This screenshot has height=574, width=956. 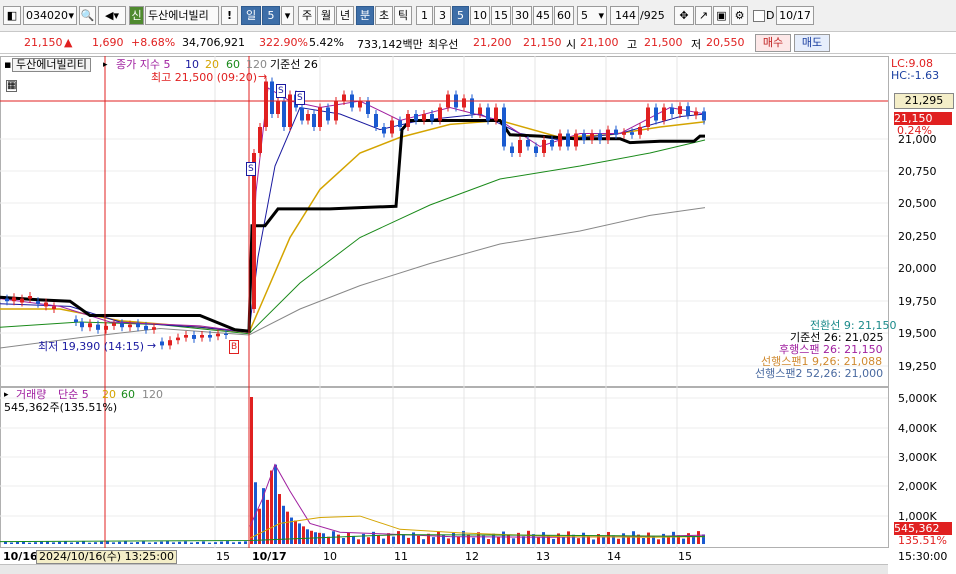 What do you see at coordinates (592, 15) in the screenshot?
I see `count-select: 5 ▾` at bounding box center [592, 15].